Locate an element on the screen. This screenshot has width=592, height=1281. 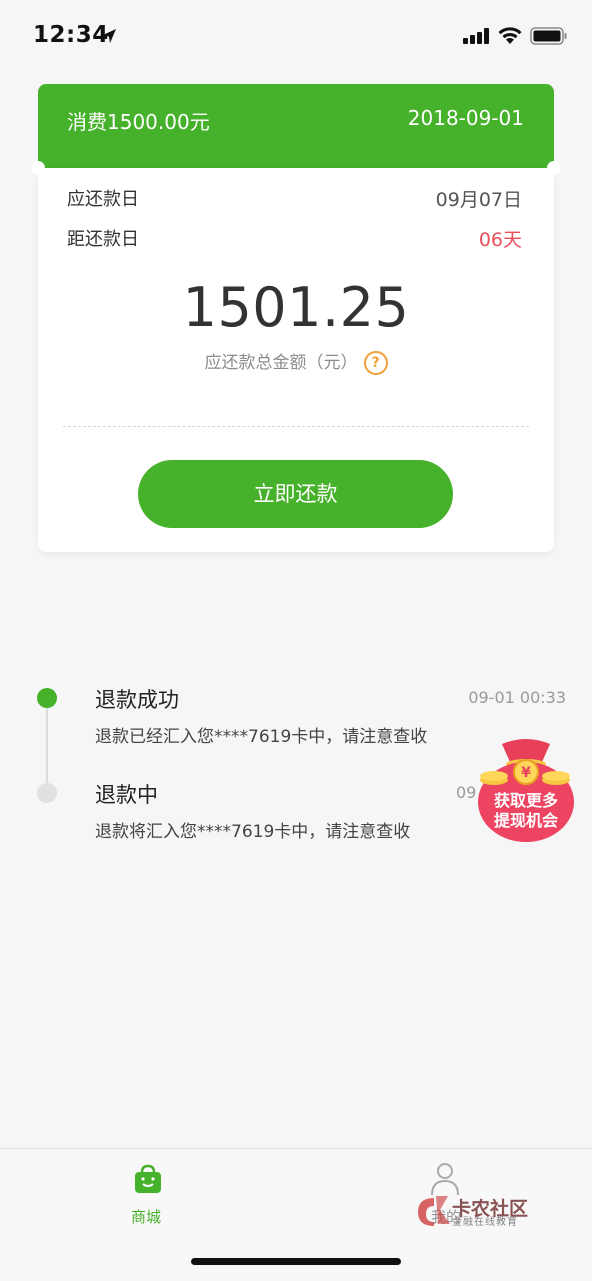
consumption-date: 2018-09-01 is located at coordinates (465, 118).